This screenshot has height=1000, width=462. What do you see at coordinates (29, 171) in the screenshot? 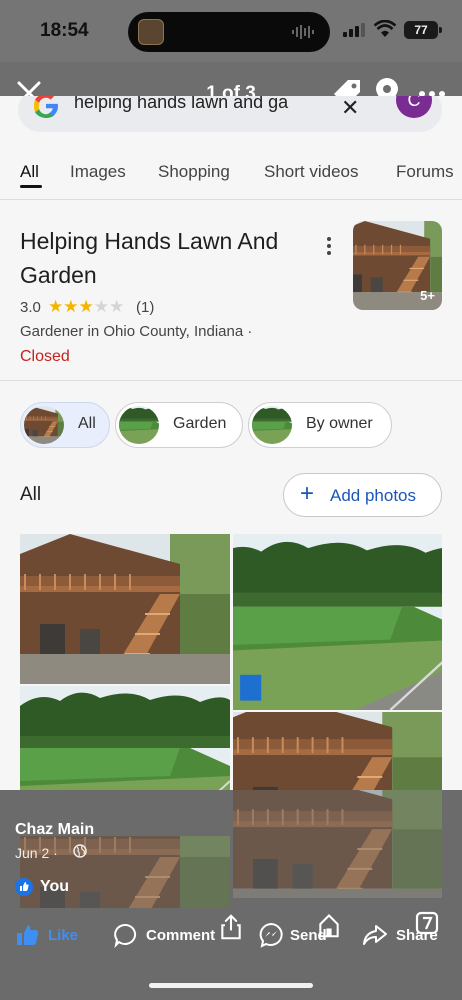
I see `tab-all: All` at bounding box center [29, 171].